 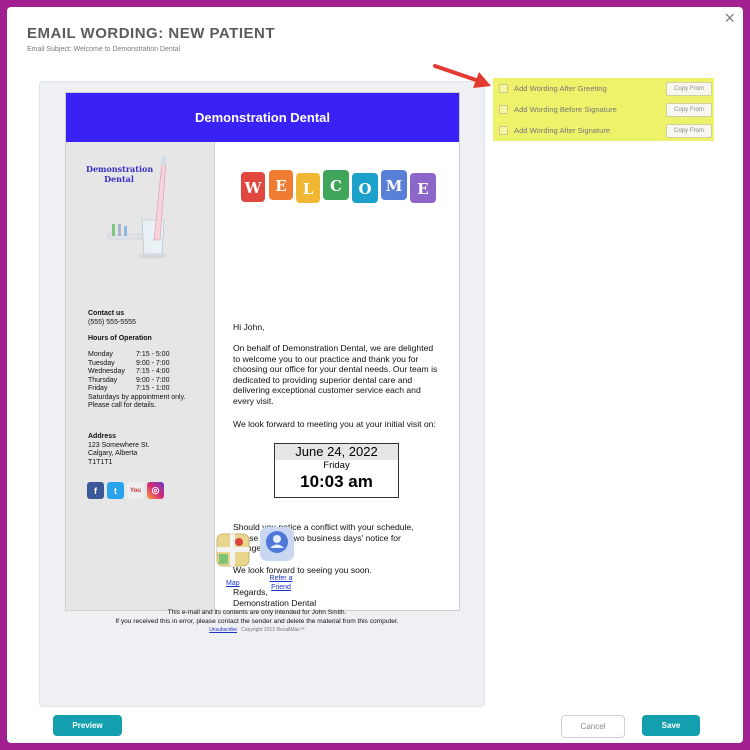 What do you see at coordinates (128, 389) in the screenshot?
I see `hours-row: Friday 7:15 - 1:00` at bounding box center [128, 389].